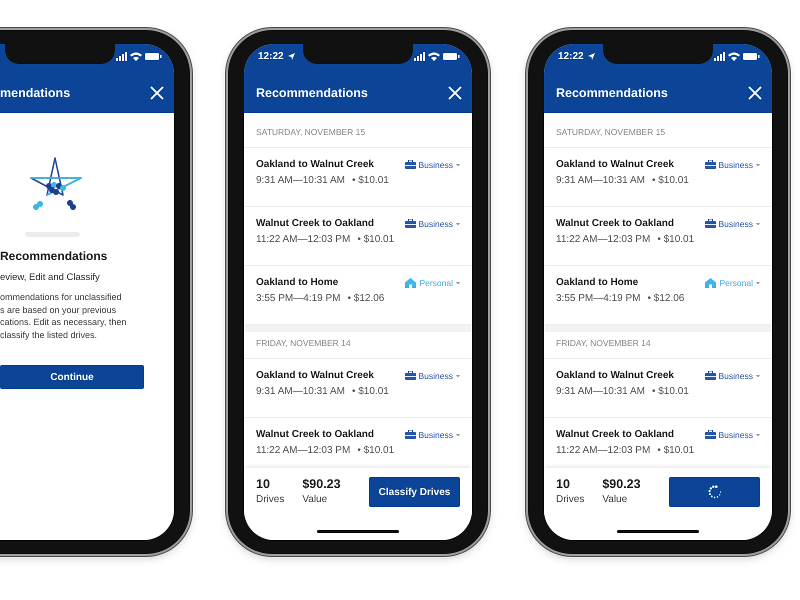 The width and height of the screenshot is (800, 600). Describe the element at coordinates (35, 93) in the screenshot. I see `screen-title: mendations` at that location.